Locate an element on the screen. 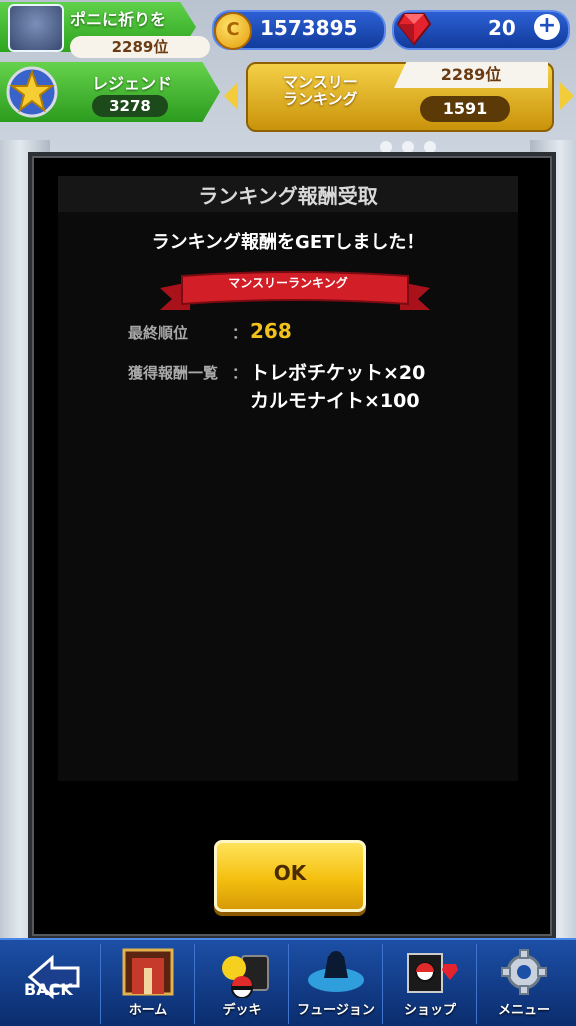 Image resolution: width=576 pixels, height=1026 pixels. monthly-ranking-points: 1591 is located at coordinates (465, 109).